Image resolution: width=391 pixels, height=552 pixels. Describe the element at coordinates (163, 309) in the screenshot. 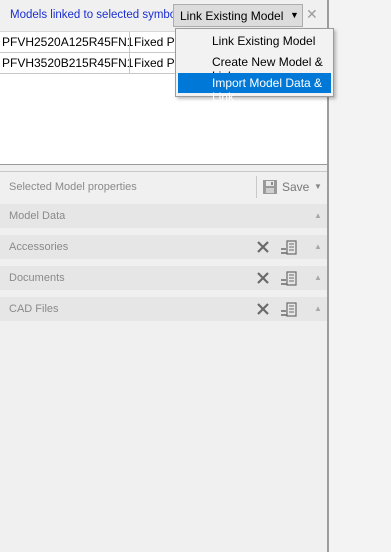

I see `section-cad-files: CAD Files ▲` at that location.